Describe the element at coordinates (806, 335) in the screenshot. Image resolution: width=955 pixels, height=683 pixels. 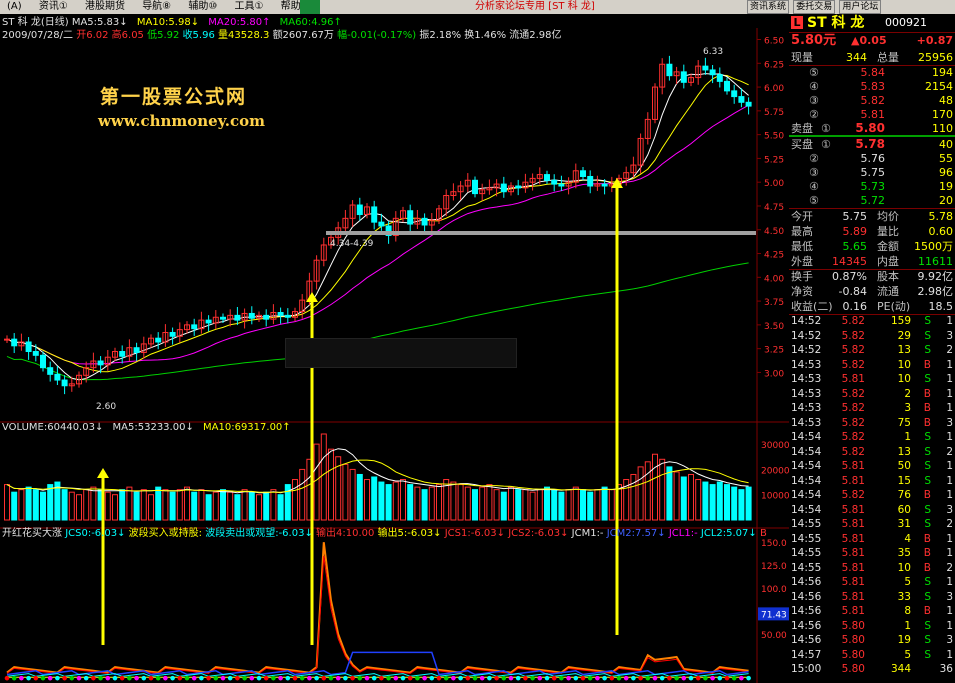
I see `tick-time: 14:52` at that location.